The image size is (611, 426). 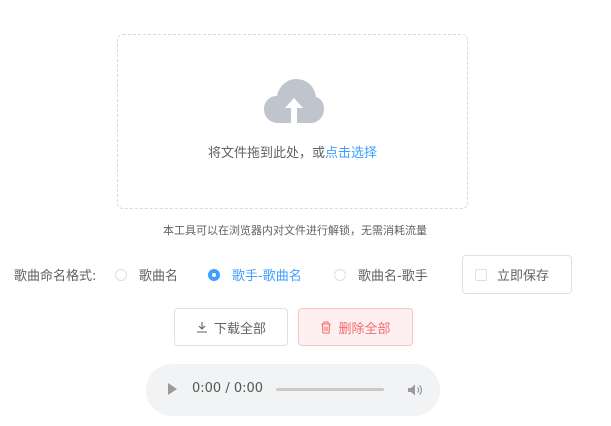 I want to click on time-display: 0:00 / 0:00, so click(x=228, y=388).